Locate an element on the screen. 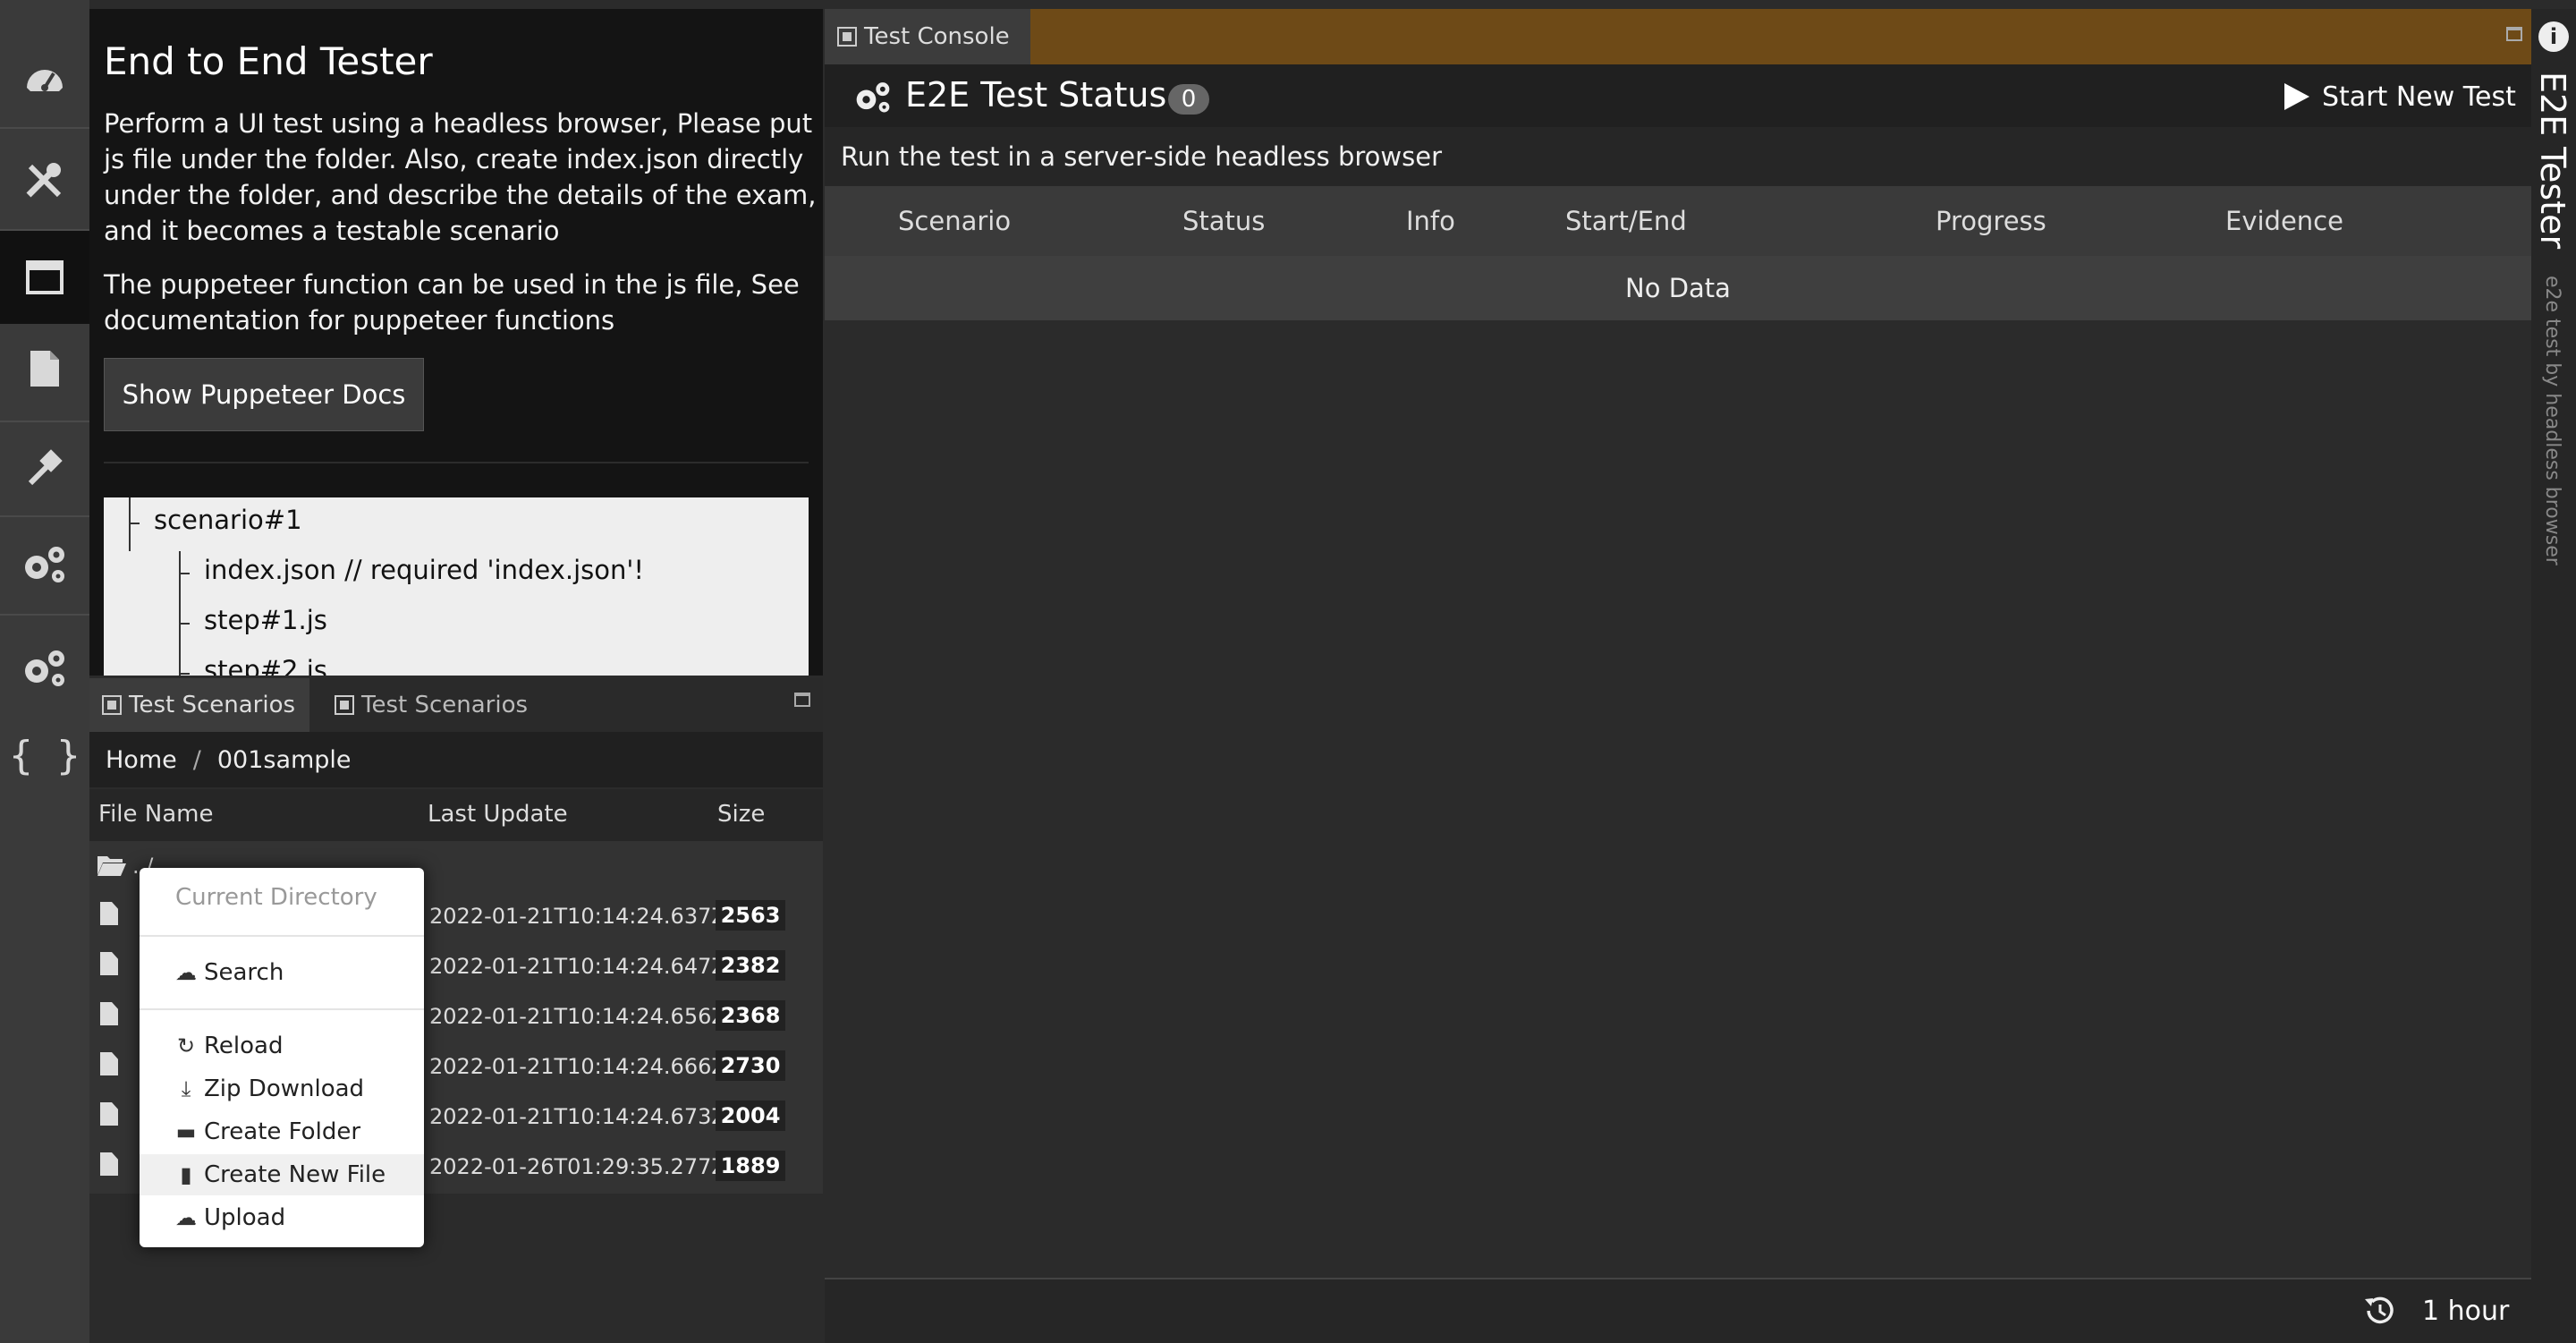  tree-item: index.json // required 'index.json'! is located at coordinates (424, 570).